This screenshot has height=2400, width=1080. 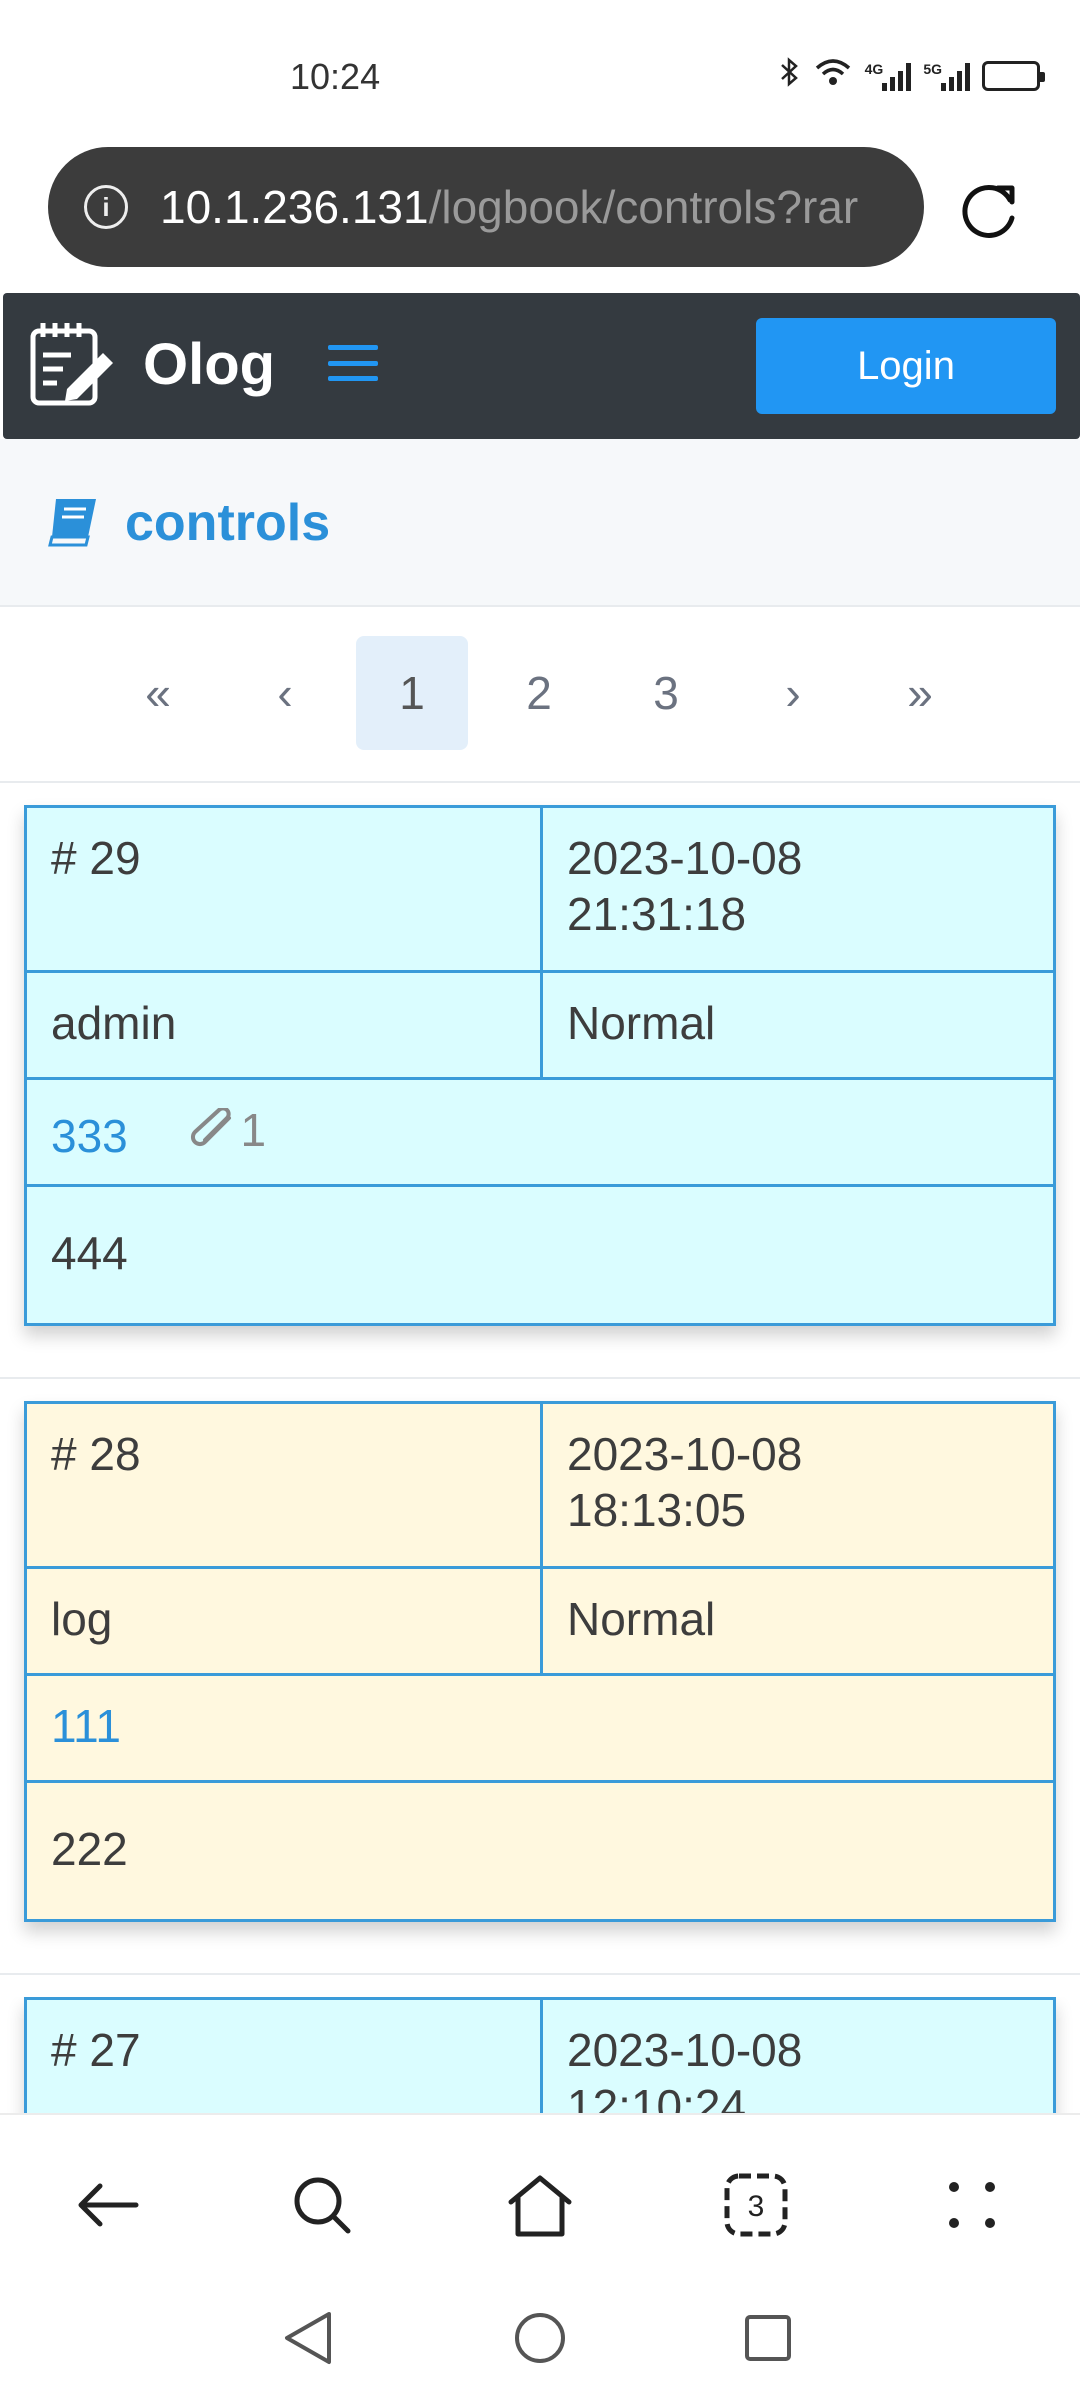 What do you see at coordinates (793, 693) in the screenshot?
I see `next-page-button: ›` at bounding box center [793, 693].